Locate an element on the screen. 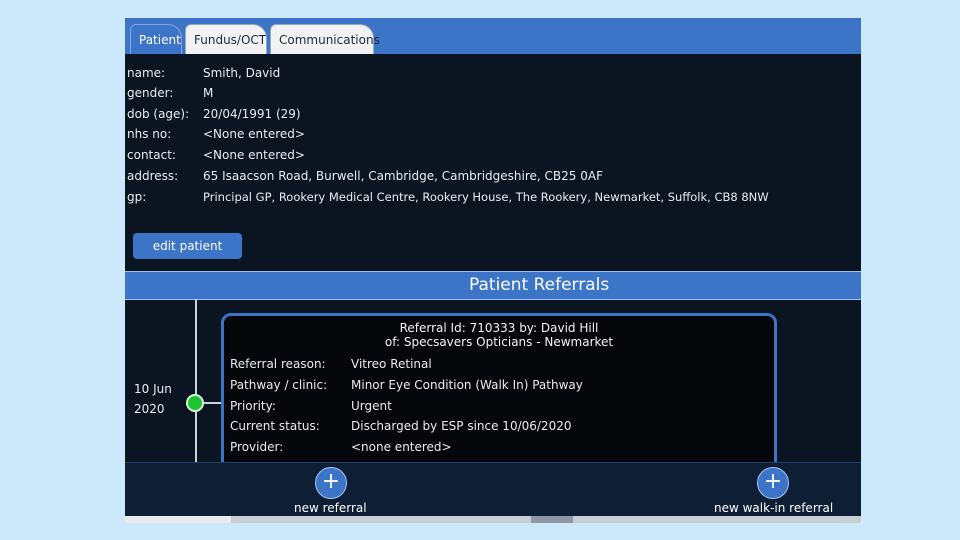 Image resolution: width=960 pixels, height=540 pixels. tab-fundus-oct: Fundus/OCT is located at coordinates (226, 39).